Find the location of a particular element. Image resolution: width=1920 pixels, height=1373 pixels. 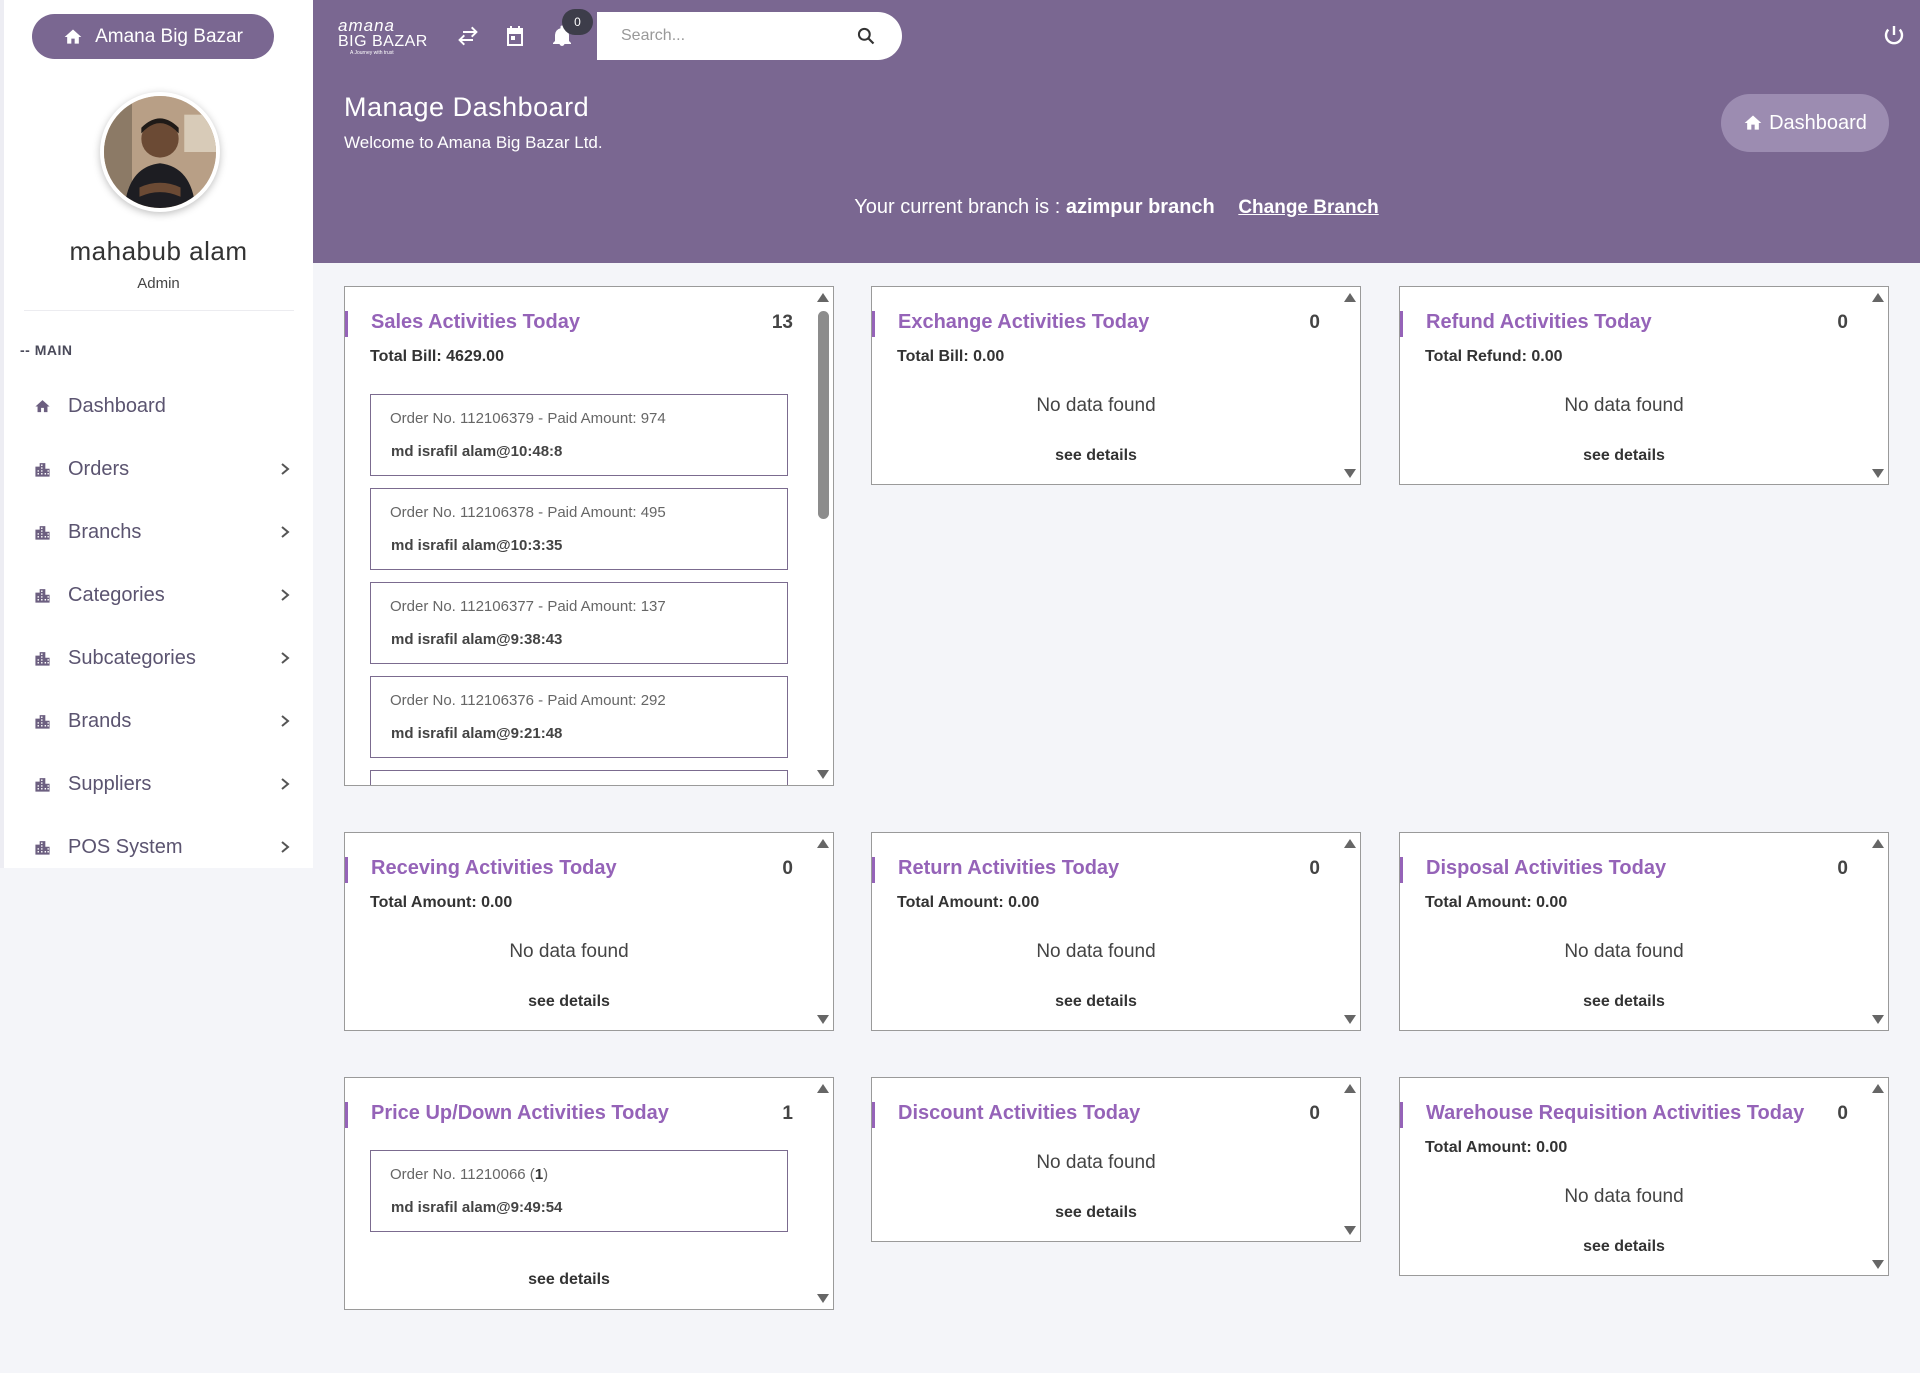

card-header: Refund Activities Today 0 is located at coordinates (1624, 324).